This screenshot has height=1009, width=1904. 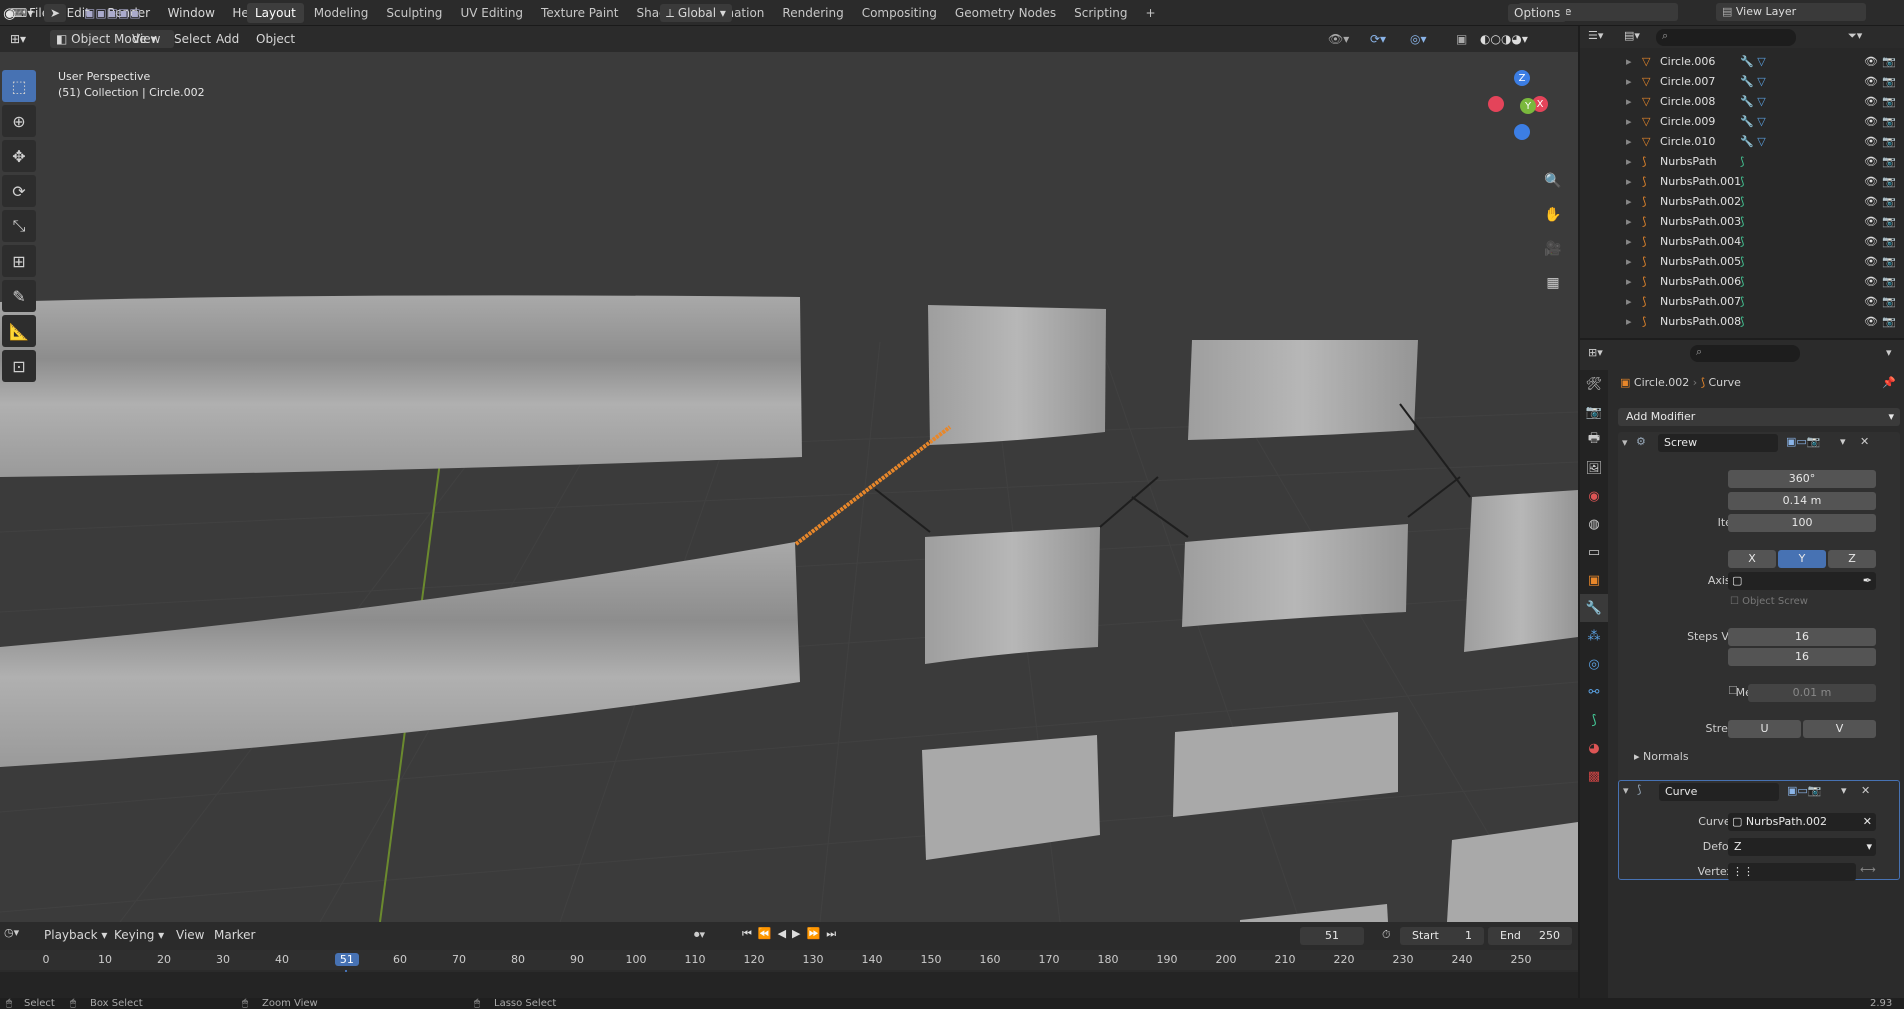 I want to click on cursor-tool-icon: ⊕, so click(x=19, y=121).